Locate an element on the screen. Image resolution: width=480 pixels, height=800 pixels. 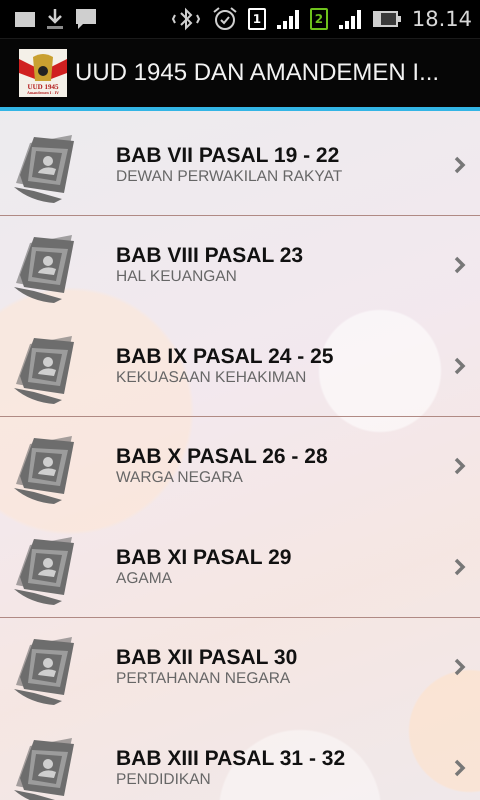
item-title: BAB VII PASAL 19 - 22 is located at coordinates (228, 156).